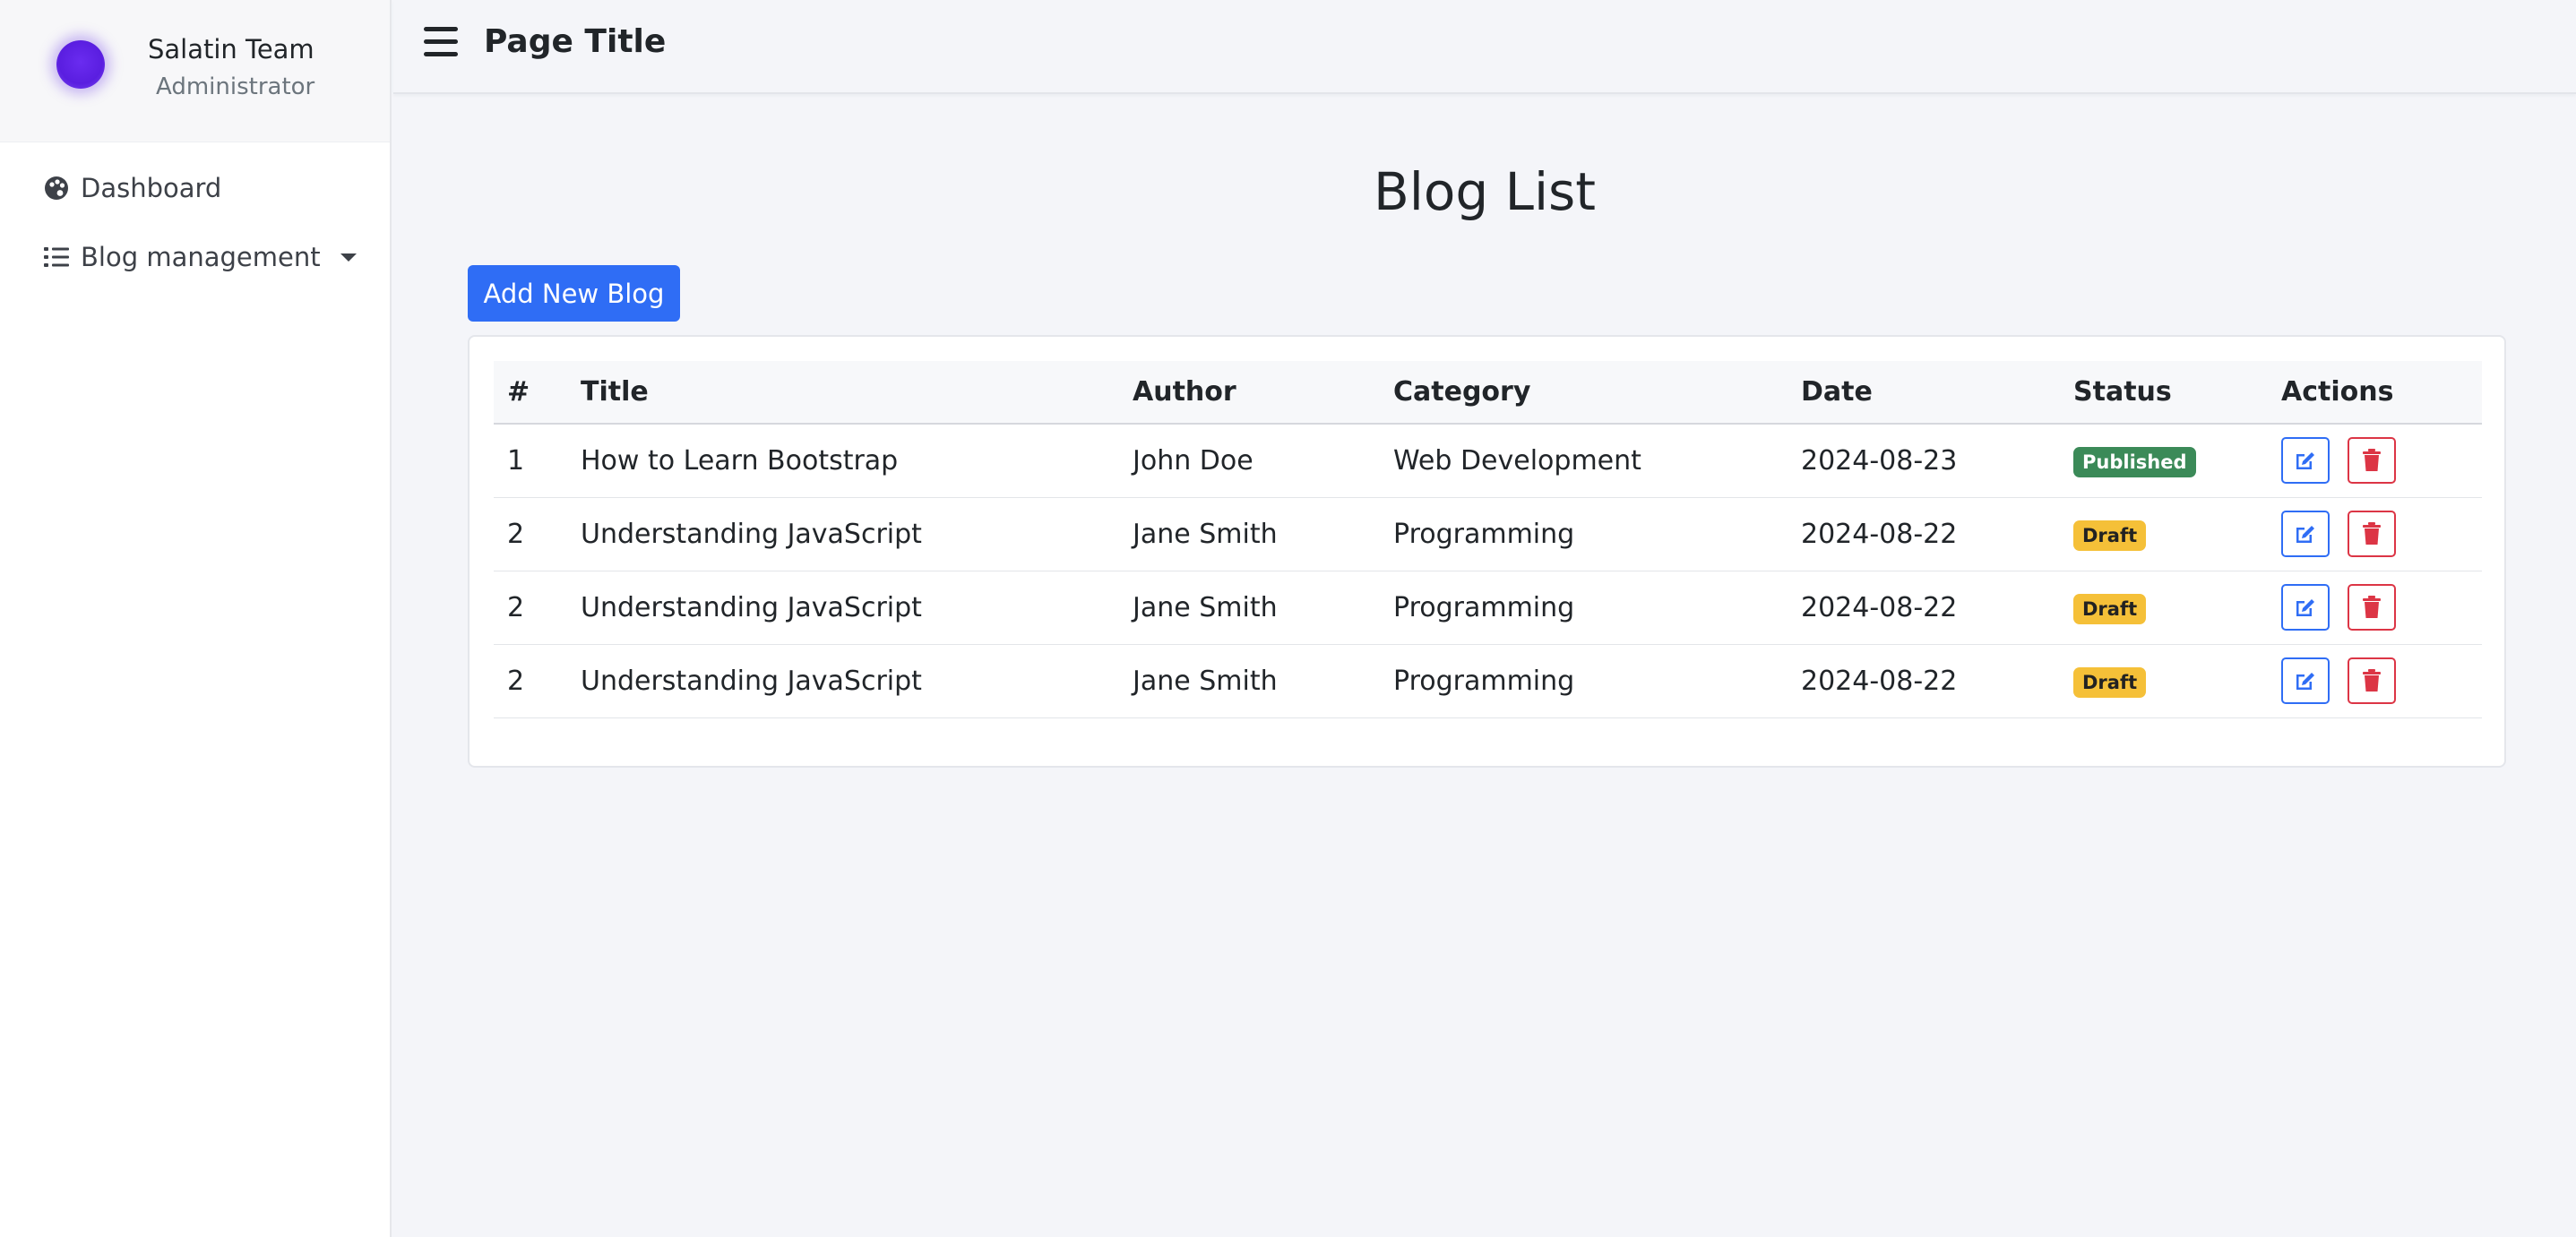 This screenshot has width=2576, height=1237. What do you see at coordinates (1485, 191) in the screenshot?
I see `blog-list-heading: Blog List` at bounding box center [1485, 191].